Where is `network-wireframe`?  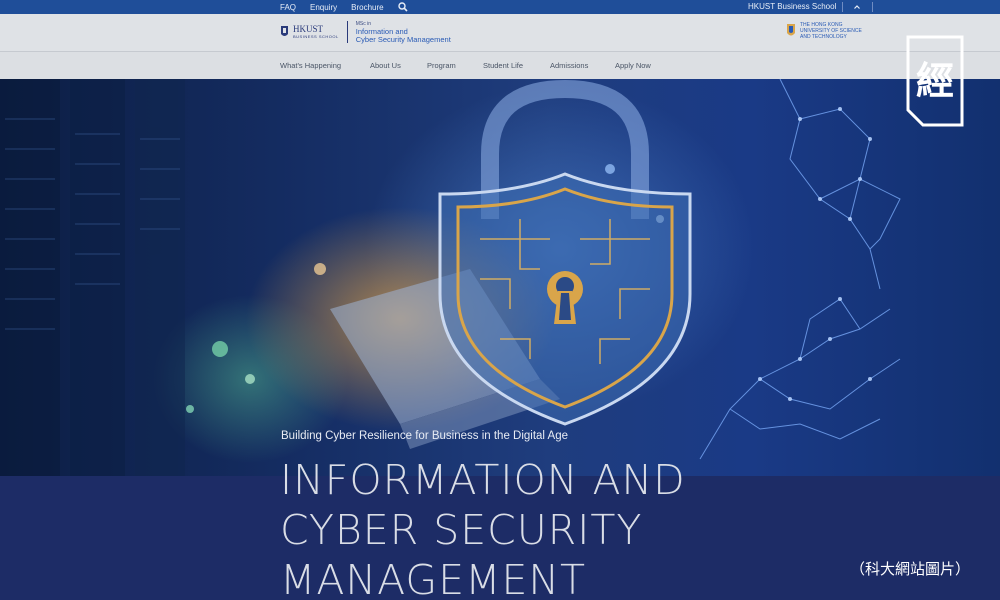 network-wireframe is located at coordinates (800, 269).